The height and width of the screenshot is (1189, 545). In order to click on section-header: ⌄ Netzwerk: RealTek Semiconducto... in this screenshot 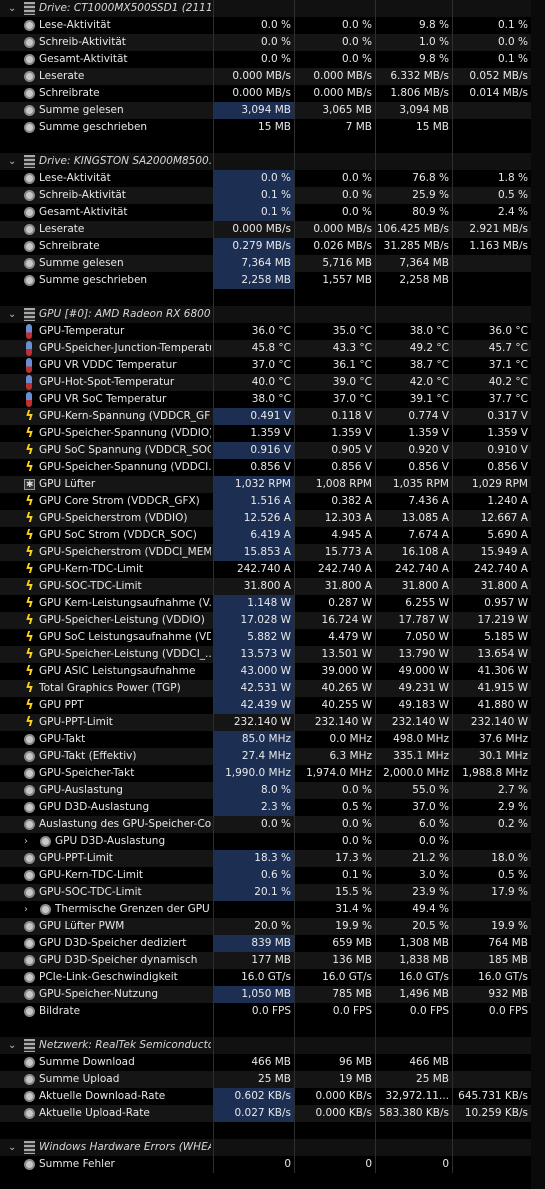, I will do `click(272, 1045)`.